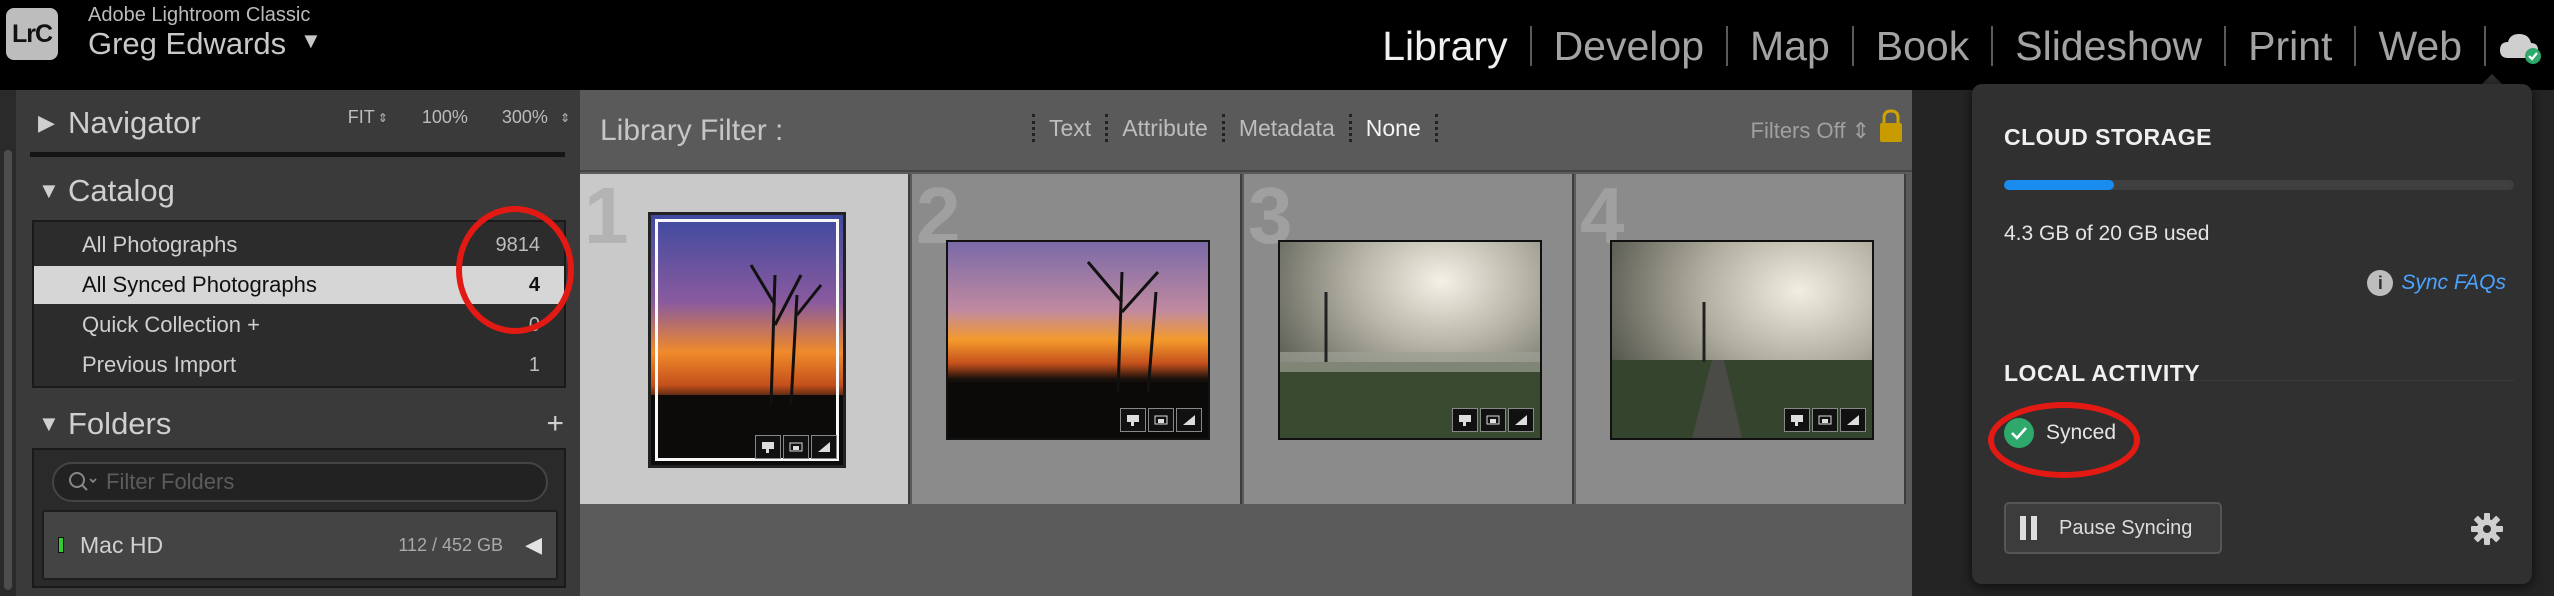 This screenshot has width=2554, height=596. Describe the element at coordinates (2487, 529) in the screenshot. I see `sync-settings-gear-icon` at that location.